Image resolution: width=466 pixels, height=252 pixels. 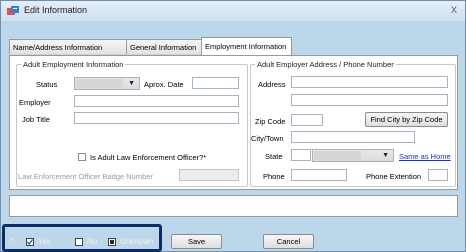 What do you see at coordinates (454, 10) in the screenshot?
I see `close-icon: X` at bounding box center [454, 10].